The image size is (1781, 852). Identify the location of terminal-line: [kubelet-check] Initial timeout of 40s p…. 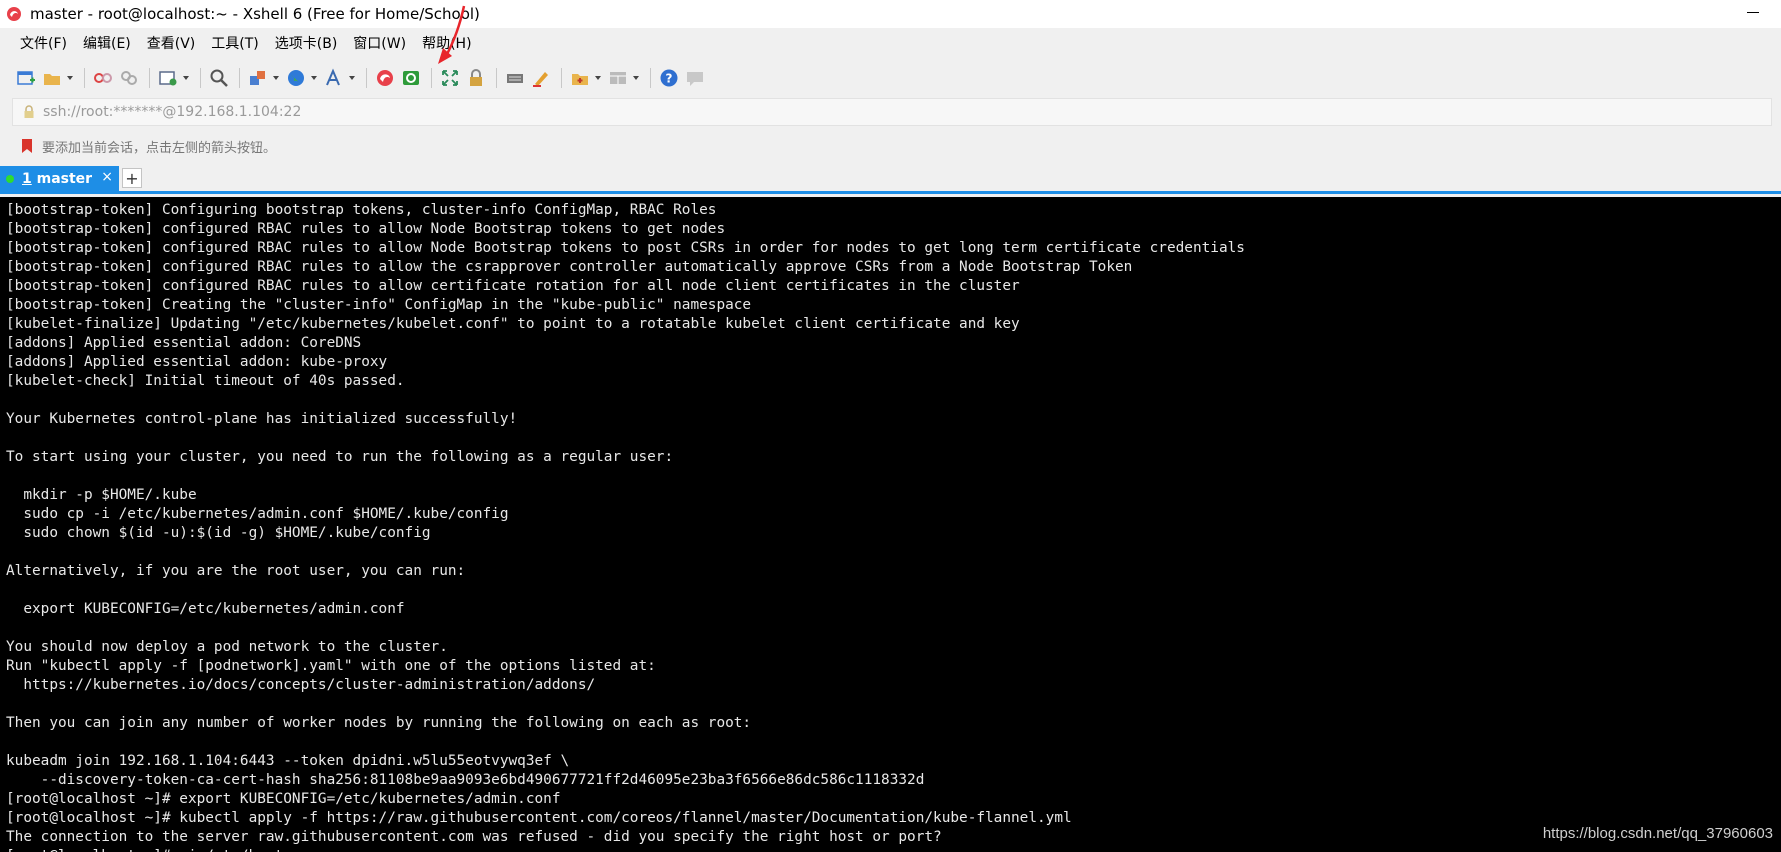
(205, 381).